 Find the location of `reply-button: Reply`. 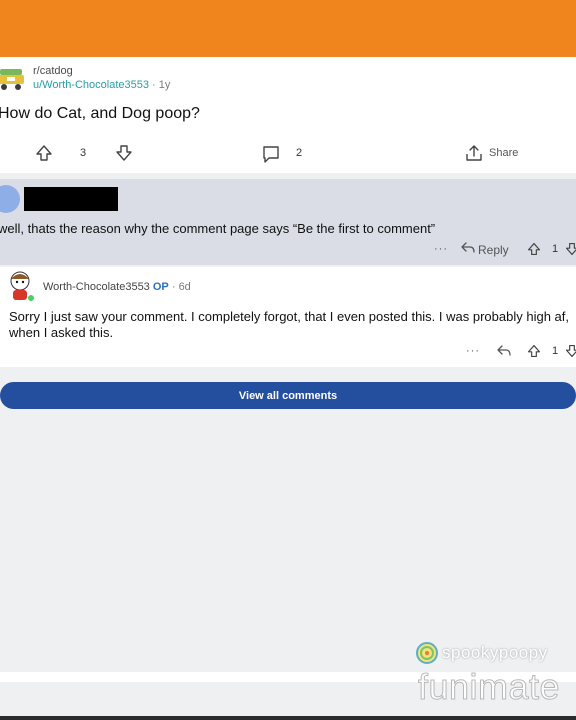

reply-button: Reply is located at coordinates (493, 250).